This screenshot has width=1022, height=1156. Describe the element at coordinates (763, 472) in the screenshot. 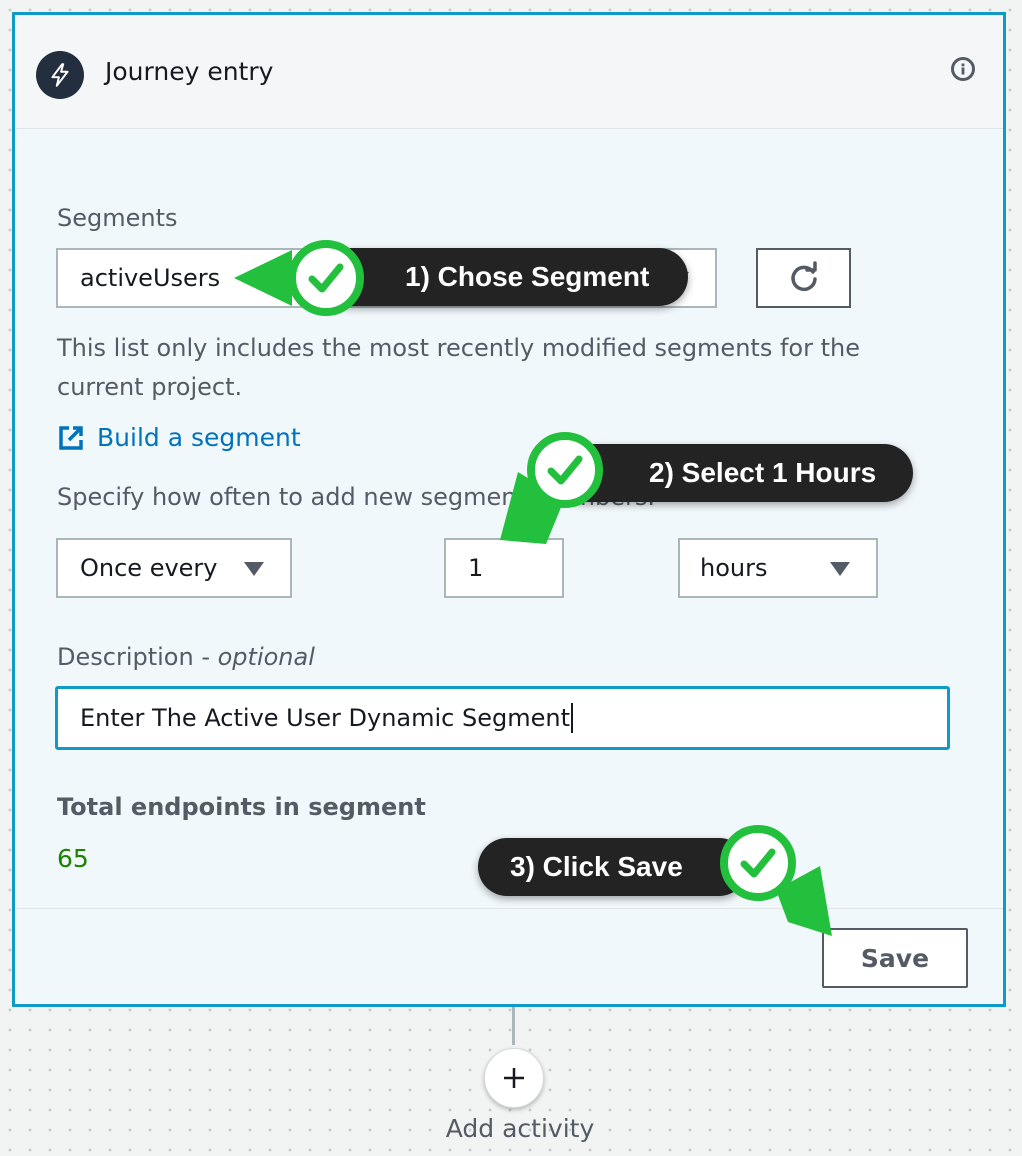

I see `callout-step-2-text: 2) Select 1 Hours` at that location.